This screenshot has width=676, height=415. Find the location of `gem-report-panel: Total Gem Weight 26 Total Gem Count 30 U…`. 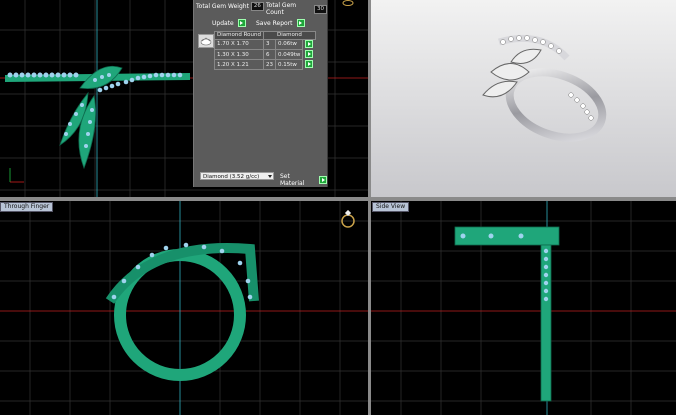

gem-report-panel: Total Gem Weight 26 Total Gem Count 30 U… is located at coordinates (260, 93).